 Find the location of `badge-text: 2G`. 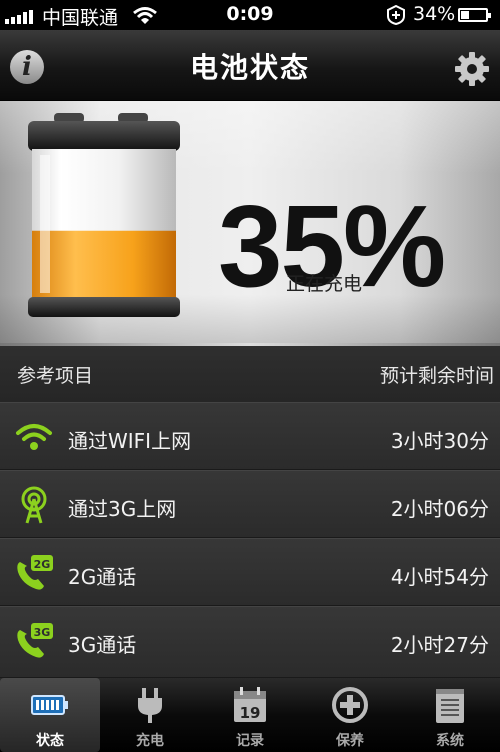

badge-text: 2G is located at coordinates (42, 564).